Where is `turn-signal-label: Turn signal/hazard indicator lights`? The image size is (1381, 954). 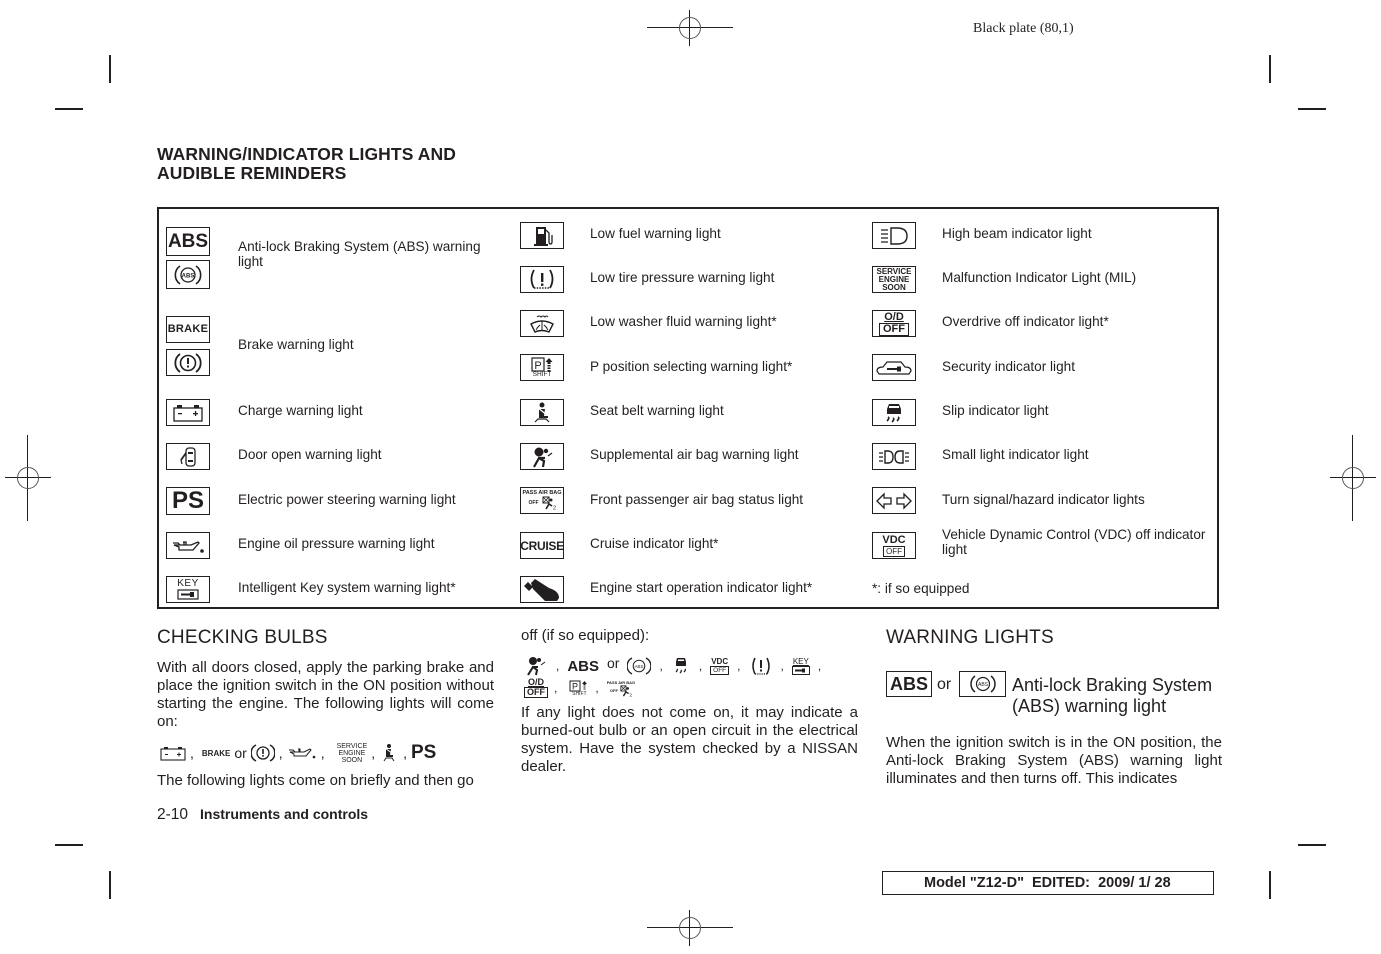 turn-signal-label: Turn signal/hazard indicator lights is located at coordinates (1043, 499).